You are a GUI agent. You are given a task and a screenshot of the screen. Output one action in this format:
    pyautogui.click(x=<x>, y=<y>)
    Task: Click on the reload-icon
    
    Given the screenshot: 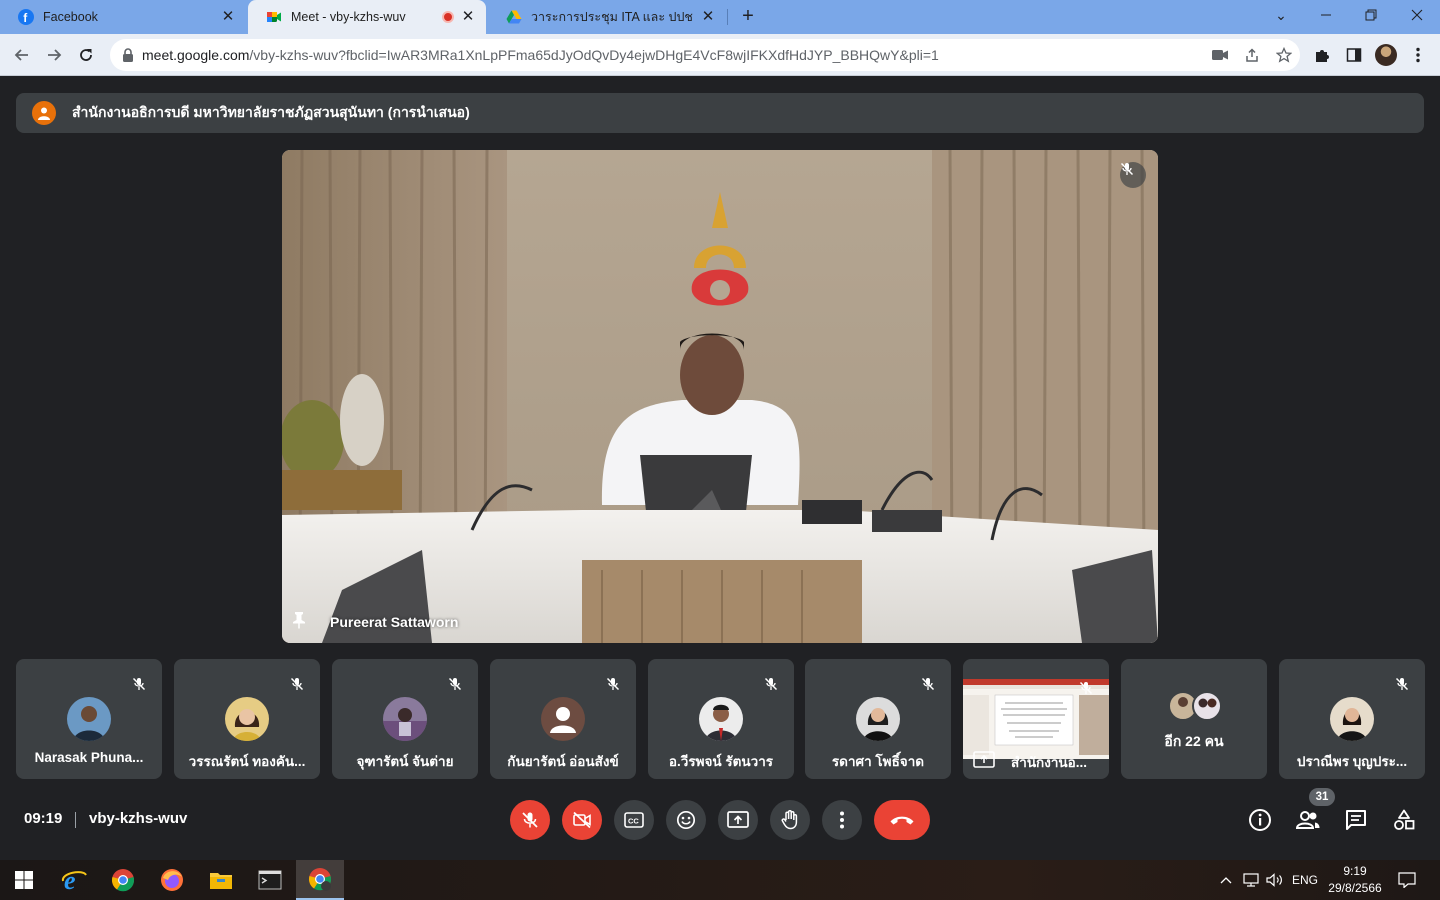 What is the action you would take?
    pyautogui.click(x=86, y=55)
    